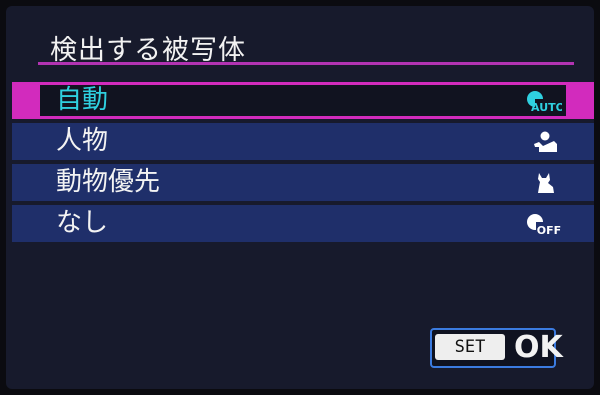  I want to click on svg-text: OFF, so click(549, 229).